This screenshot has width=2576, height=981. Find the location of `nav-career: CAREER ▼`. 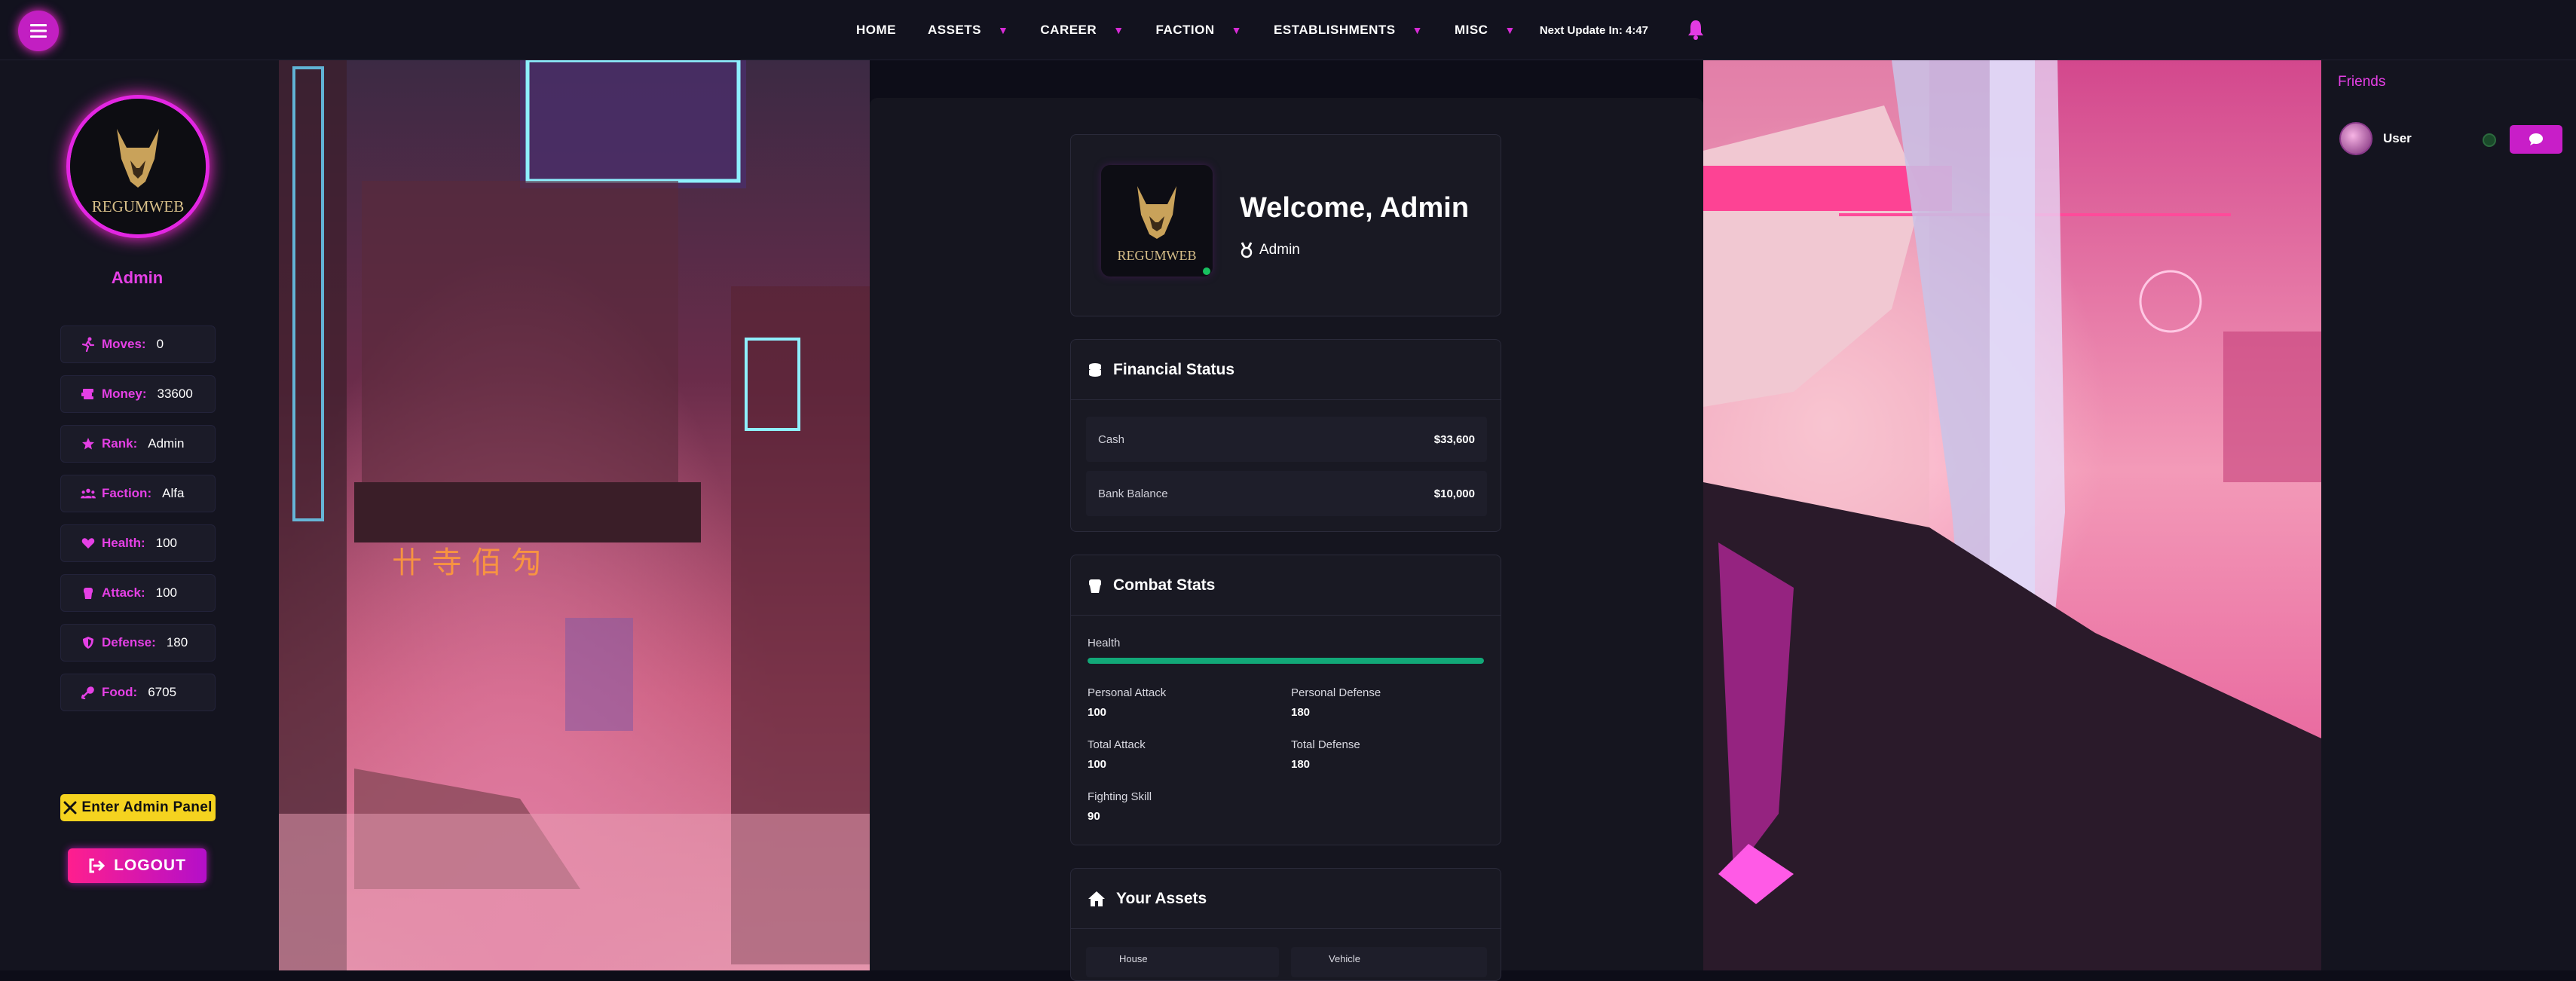

nav-career: CAREER ▼ is located at coordinates (1082, 31).